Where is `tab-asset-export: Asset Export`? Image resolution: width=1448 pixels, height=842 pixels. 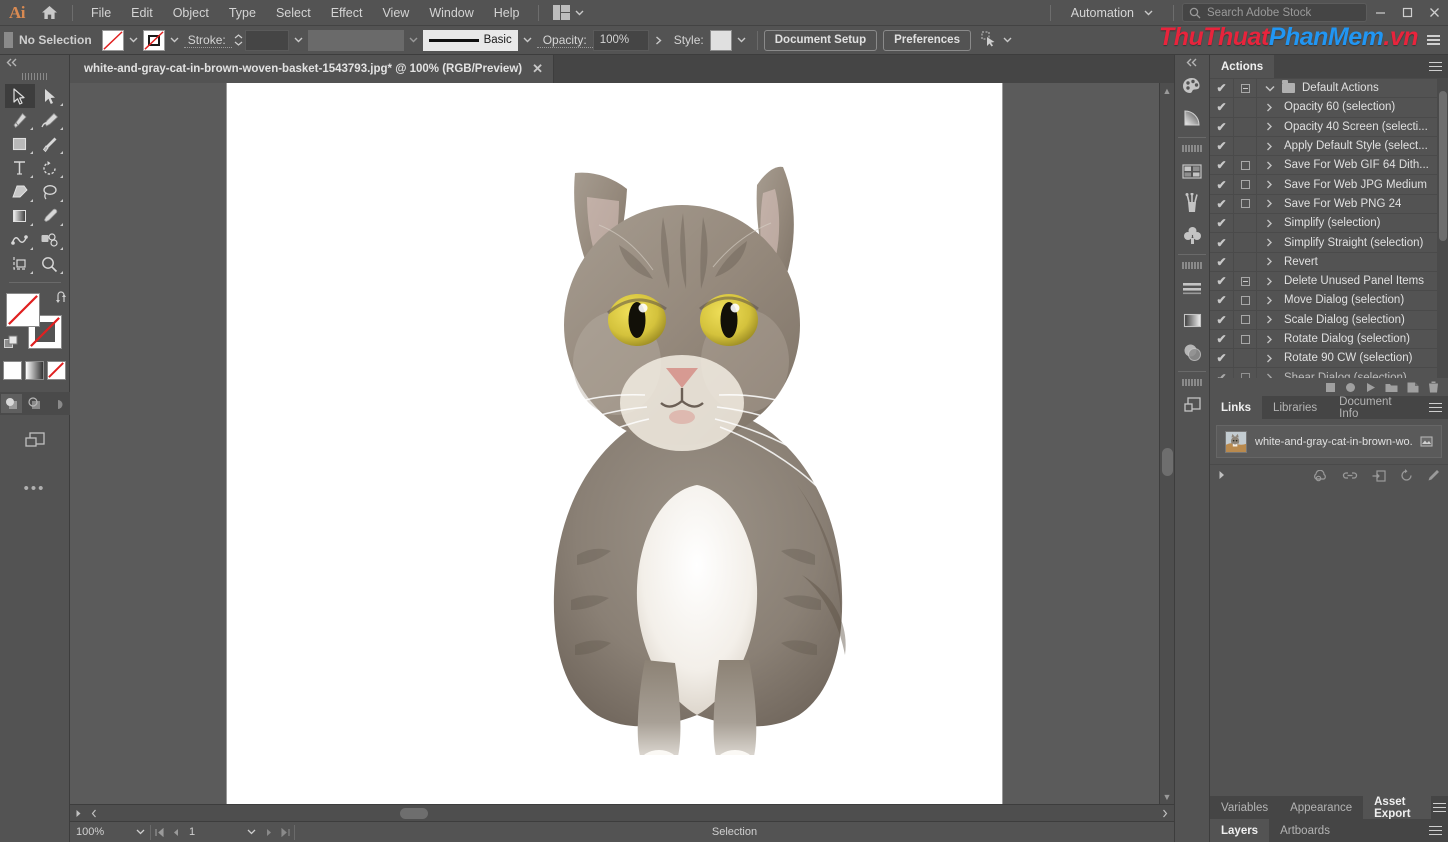 tab-asset-export: Asset Export is located at coordinates (1397, 808).